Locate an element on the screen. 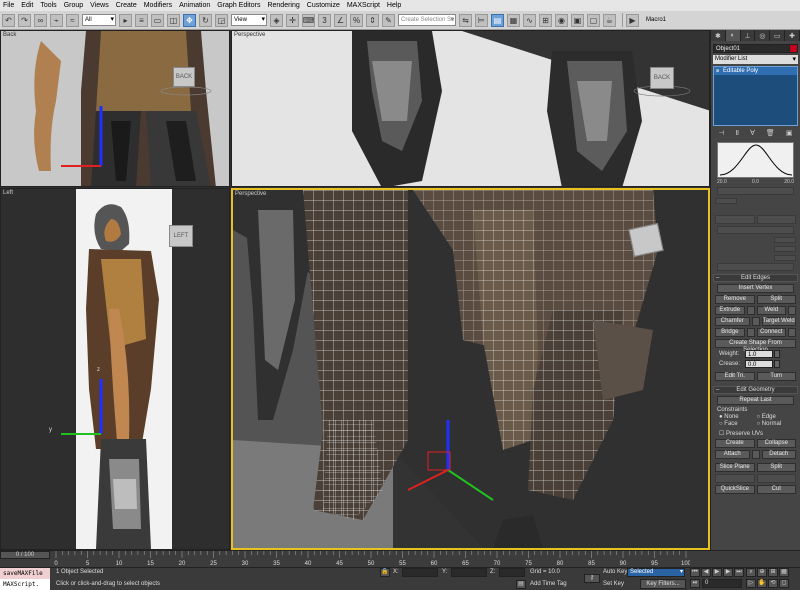 This screenshot has width=800, height=590. select-scale-icon: ◲ is located at coordinates (221, 20).